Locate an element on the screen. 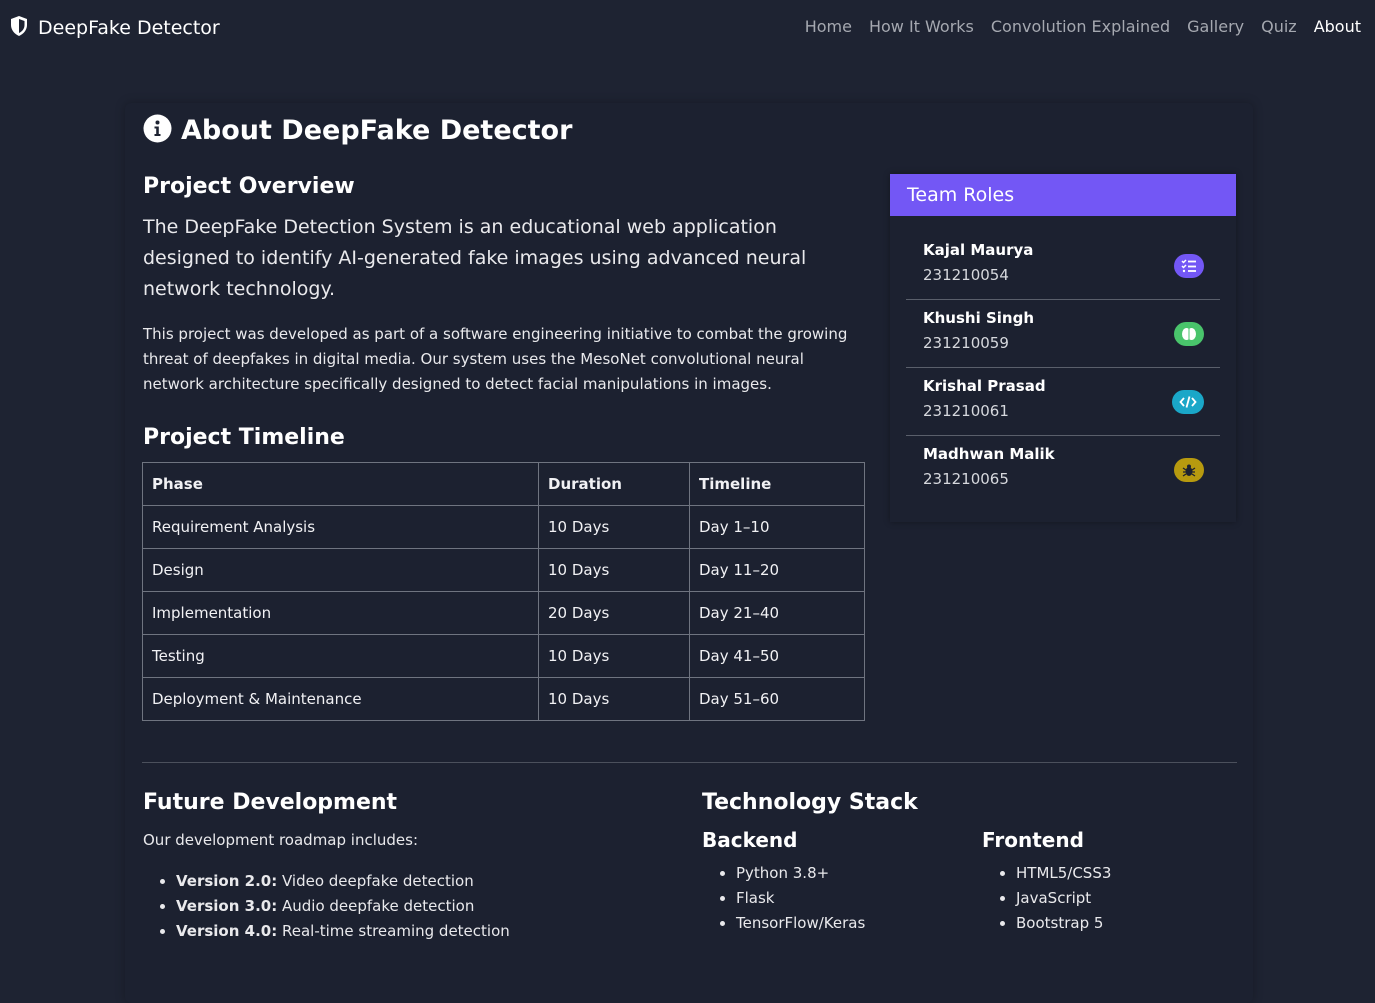 This screenshot has height=1003, width=1375. list-item: Version 3.0: Audio deepfake detection is located at coordinates (343, 906).